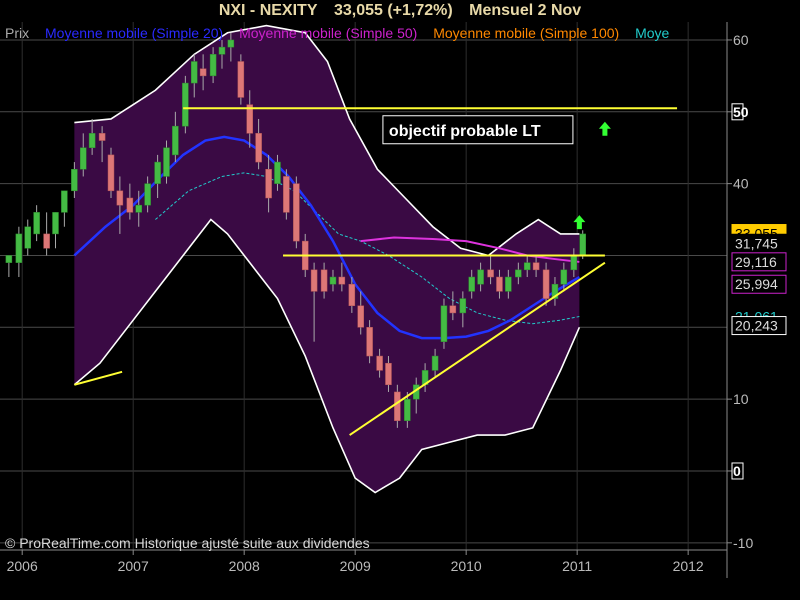 The height and width of the screenshot is (600, 800). Describe the element at coordinates (355, 566) in the screenshot. I see `x-tick-label: 2009` at that location.